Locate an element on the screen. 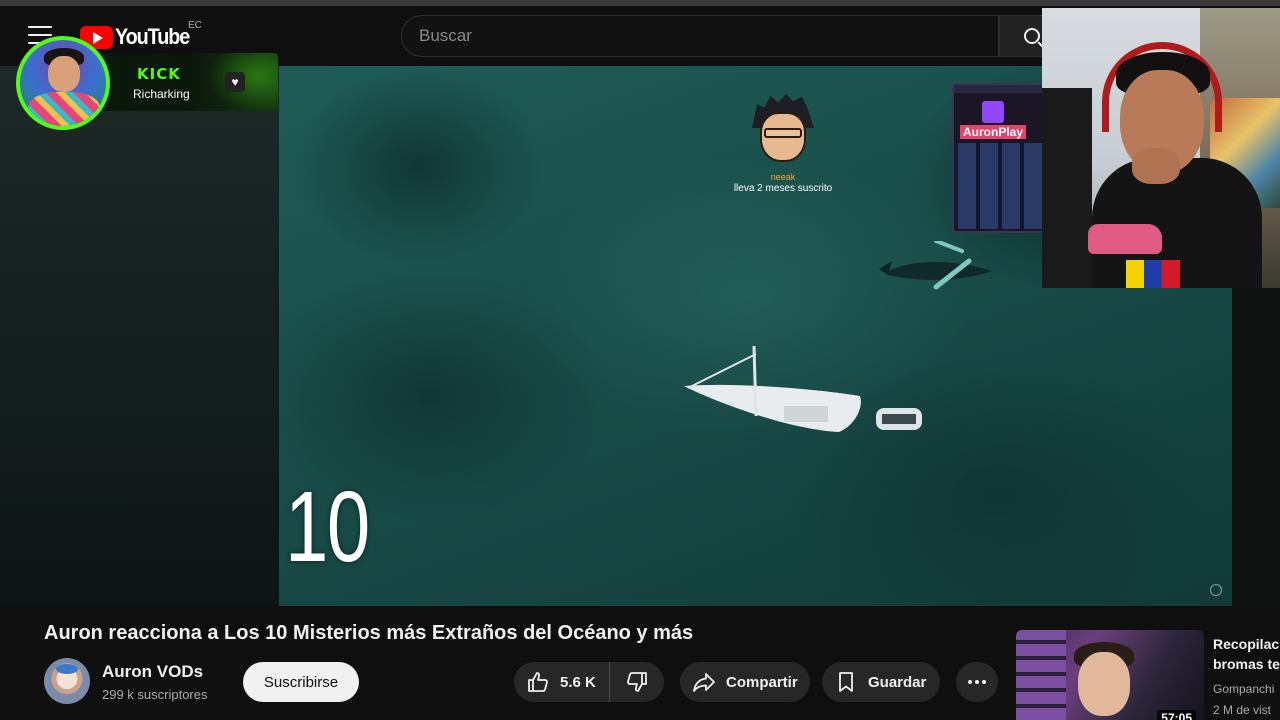 The image size is (1280, 720). share-icon is located at coordinates (704, 682).